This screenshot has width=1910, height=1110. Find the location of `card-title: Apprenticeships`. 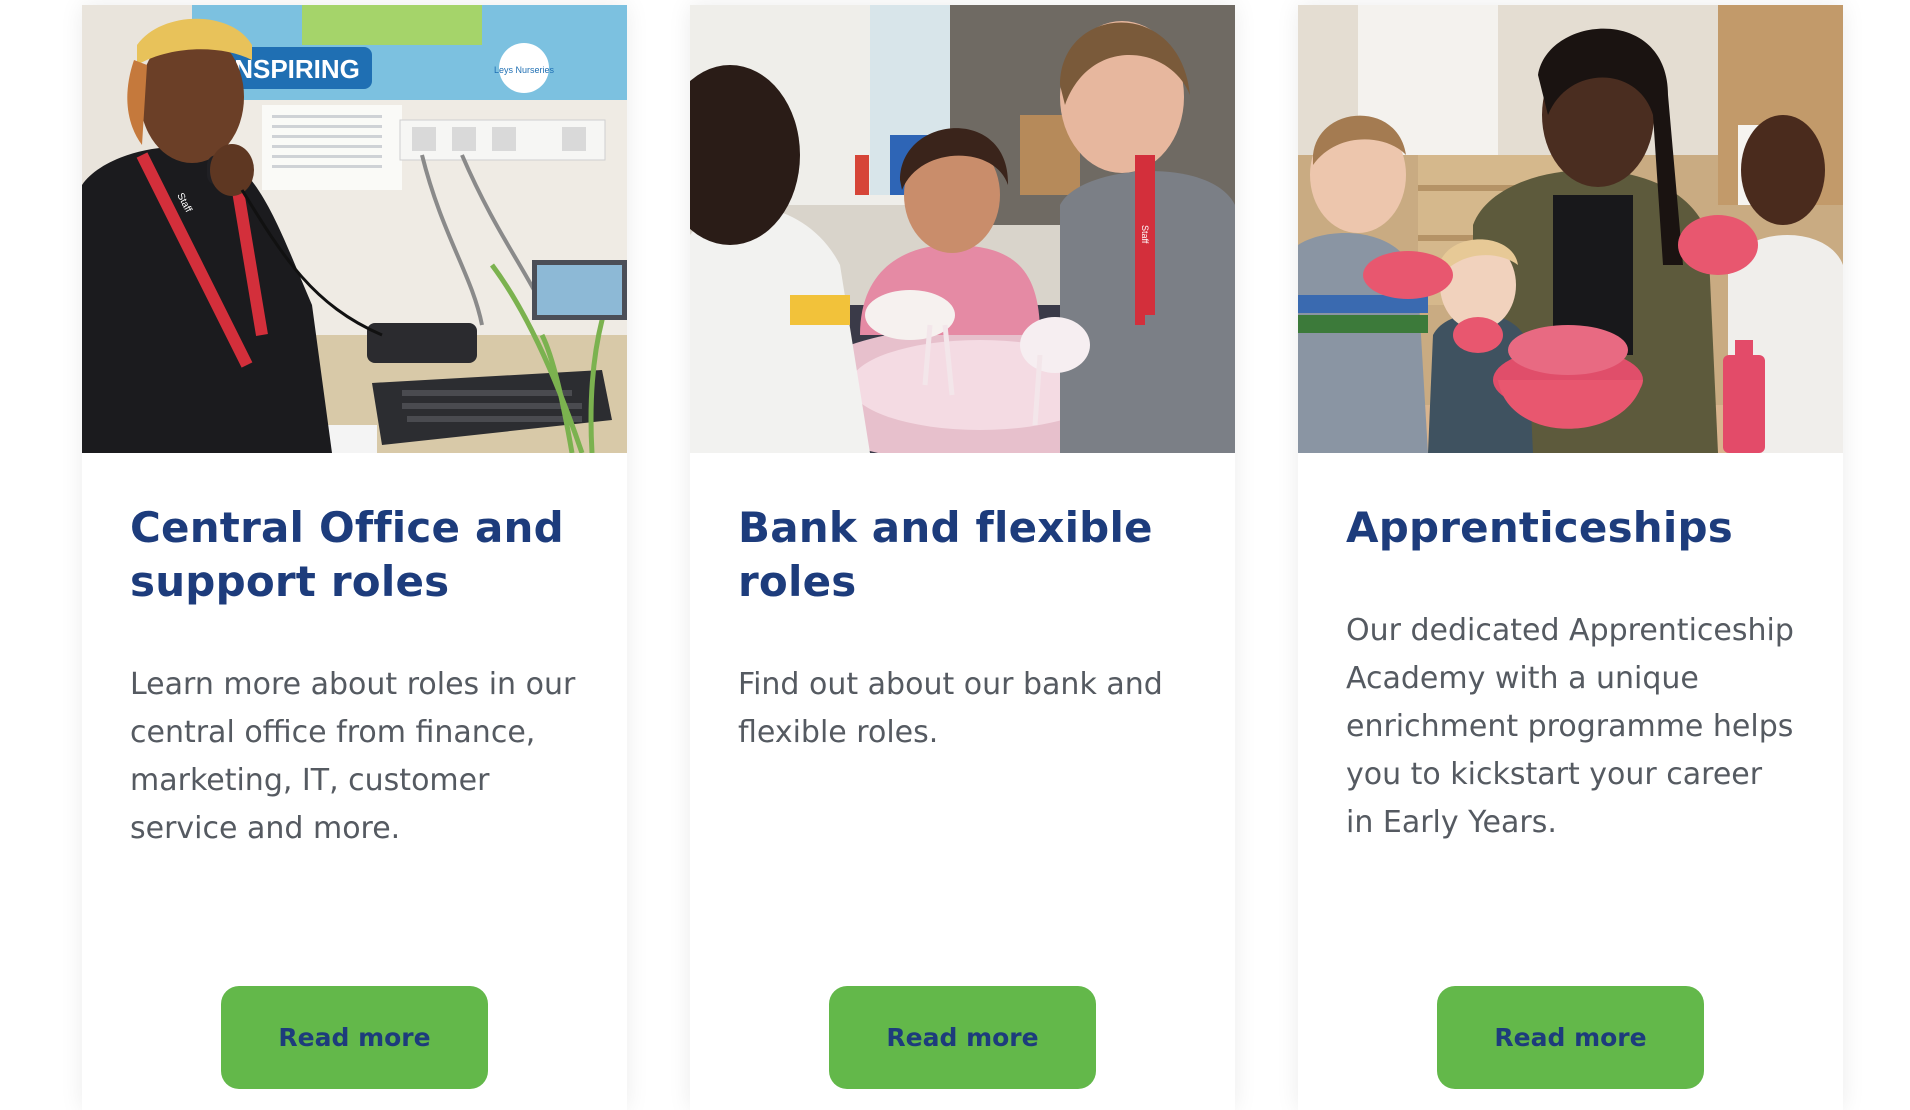

card-title: Apprenticeships is located at coordinates (1539, 527).